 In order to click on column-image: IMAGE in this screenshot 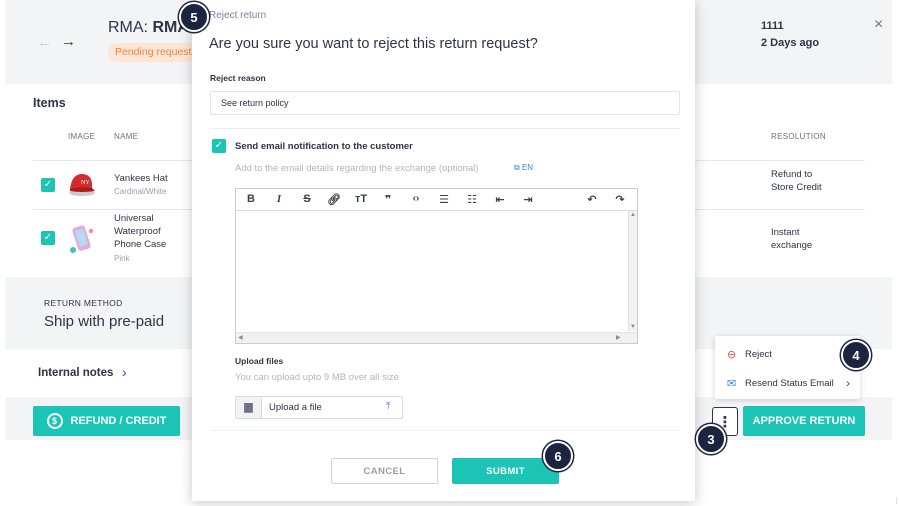, I will do `click(82, 136)`.